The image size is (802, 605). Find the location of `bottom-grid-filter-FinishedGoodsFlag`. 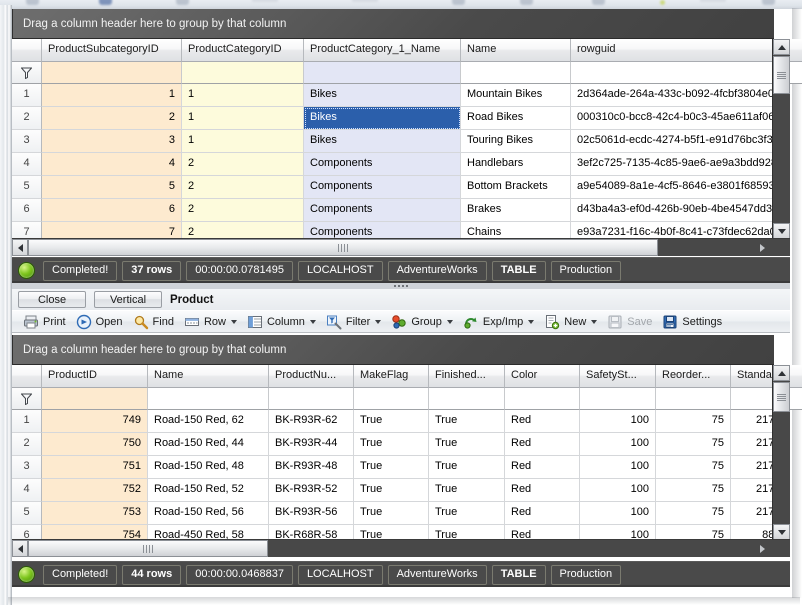

bottom-grid-filter-FinishedGoodsFlag is located at coordinates (467, 399).